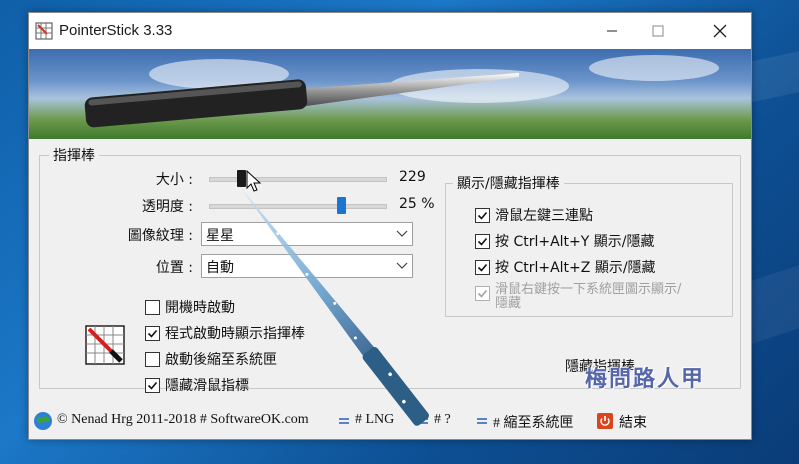 Image resolution: width=799 pixels, height=464 pixels. Describe the element at coordinates (508, 303) in the screenshot. I see `checkbox-label-line2: 隱藏` at that location.